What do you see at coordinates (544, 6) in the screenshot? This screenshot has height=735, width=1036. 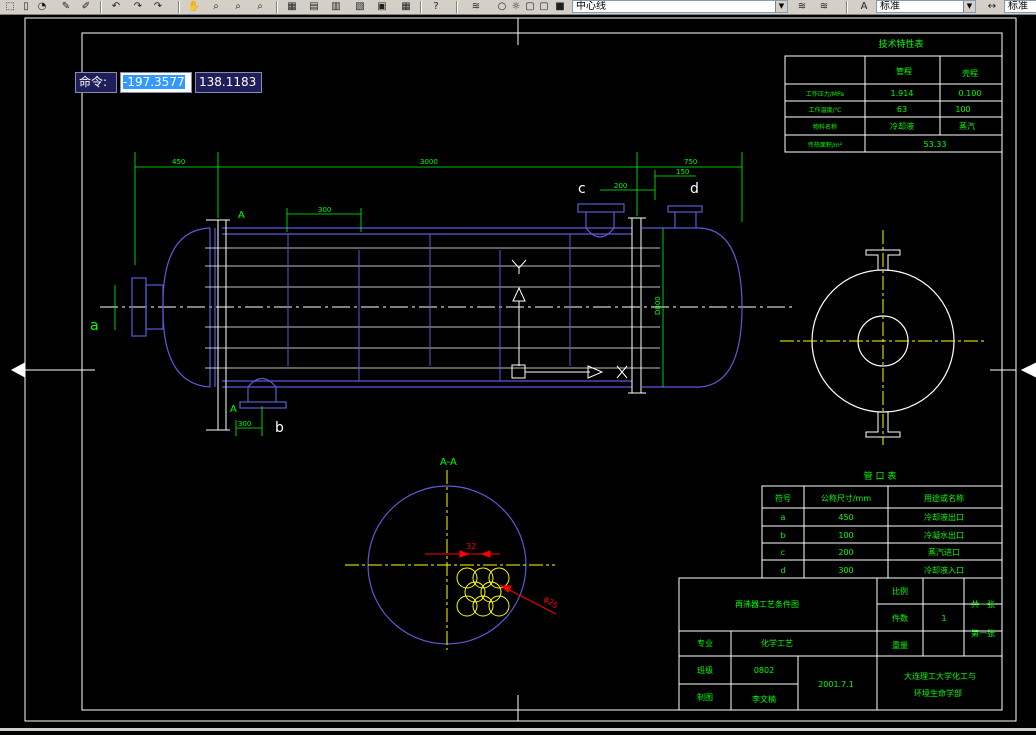 I see `layer-plot-icon: ▢` at bounding box center [544, 6].